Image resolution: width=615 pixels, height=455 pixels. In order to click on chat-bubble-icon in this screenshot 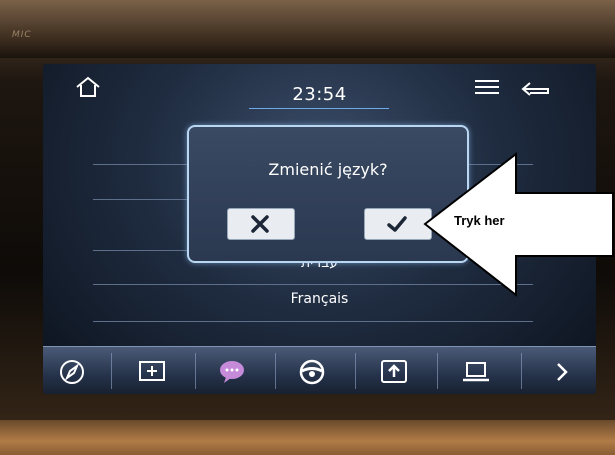, I will do `click(232, 372)`.